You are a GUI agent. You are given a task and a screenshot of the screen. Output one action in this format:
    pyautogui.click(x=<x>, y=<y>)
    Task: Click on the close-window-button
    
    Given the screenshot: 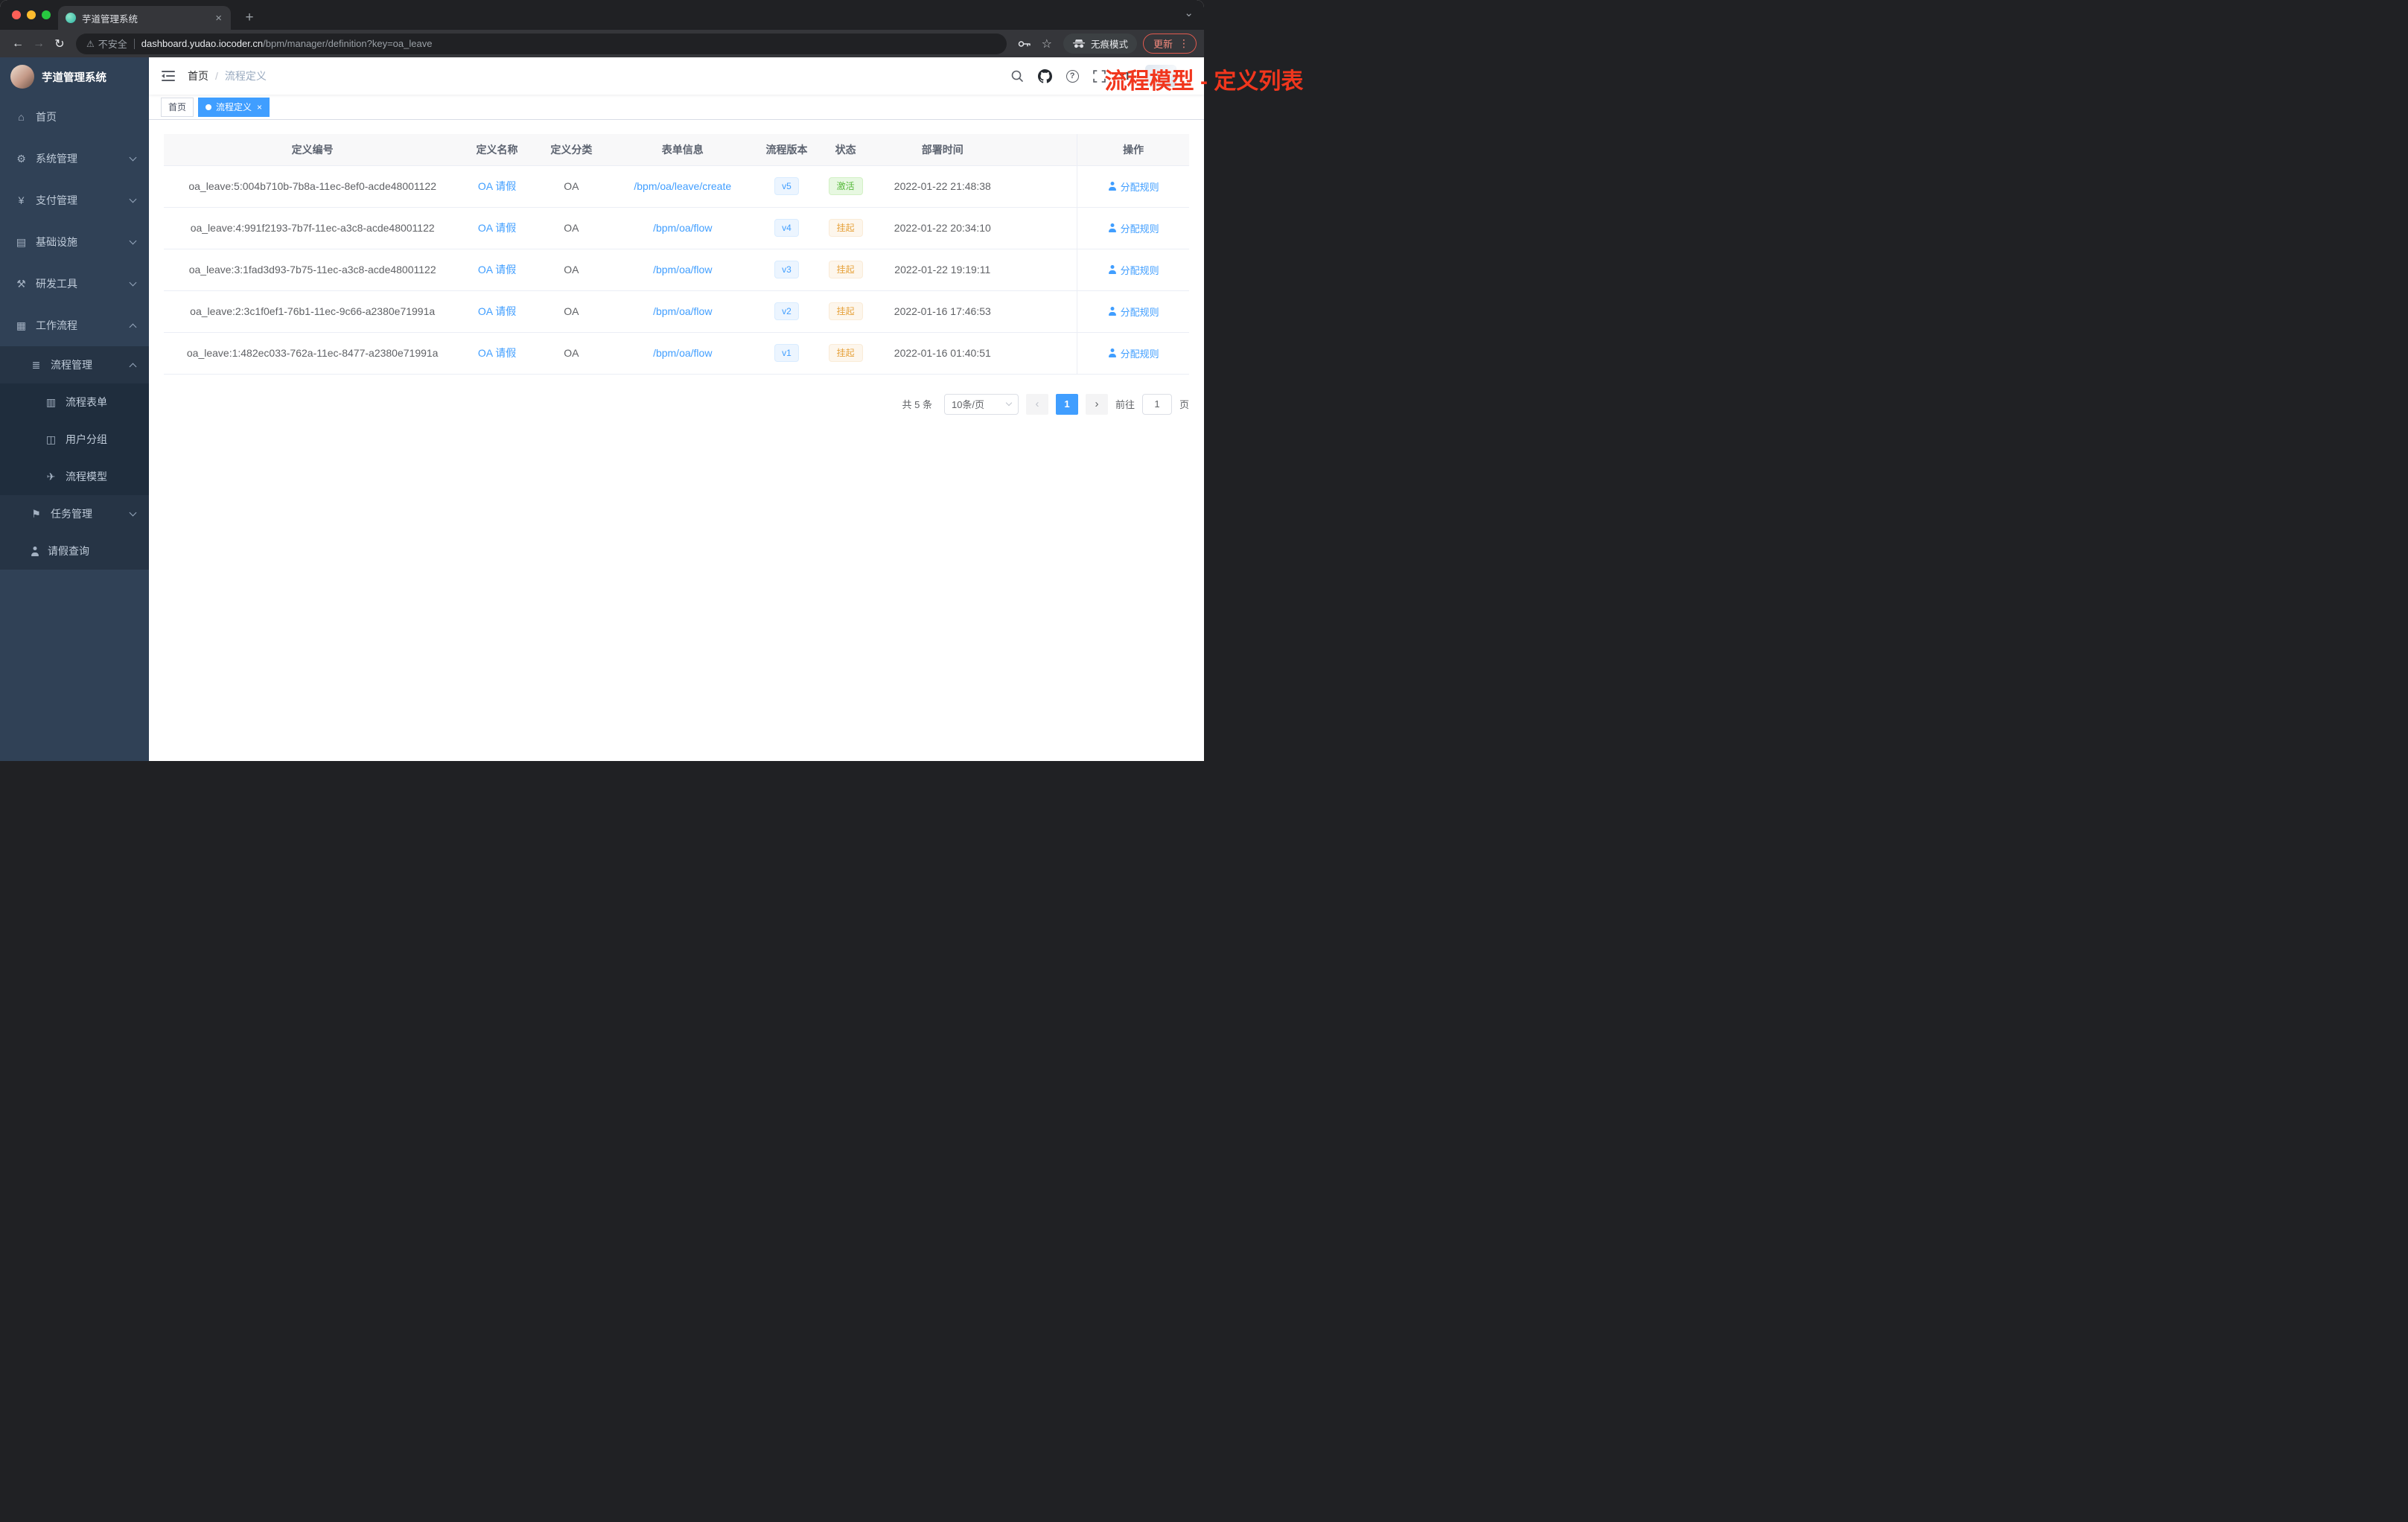 What is the action you would take?
    pyautogui.click(x=16, y=14)
    